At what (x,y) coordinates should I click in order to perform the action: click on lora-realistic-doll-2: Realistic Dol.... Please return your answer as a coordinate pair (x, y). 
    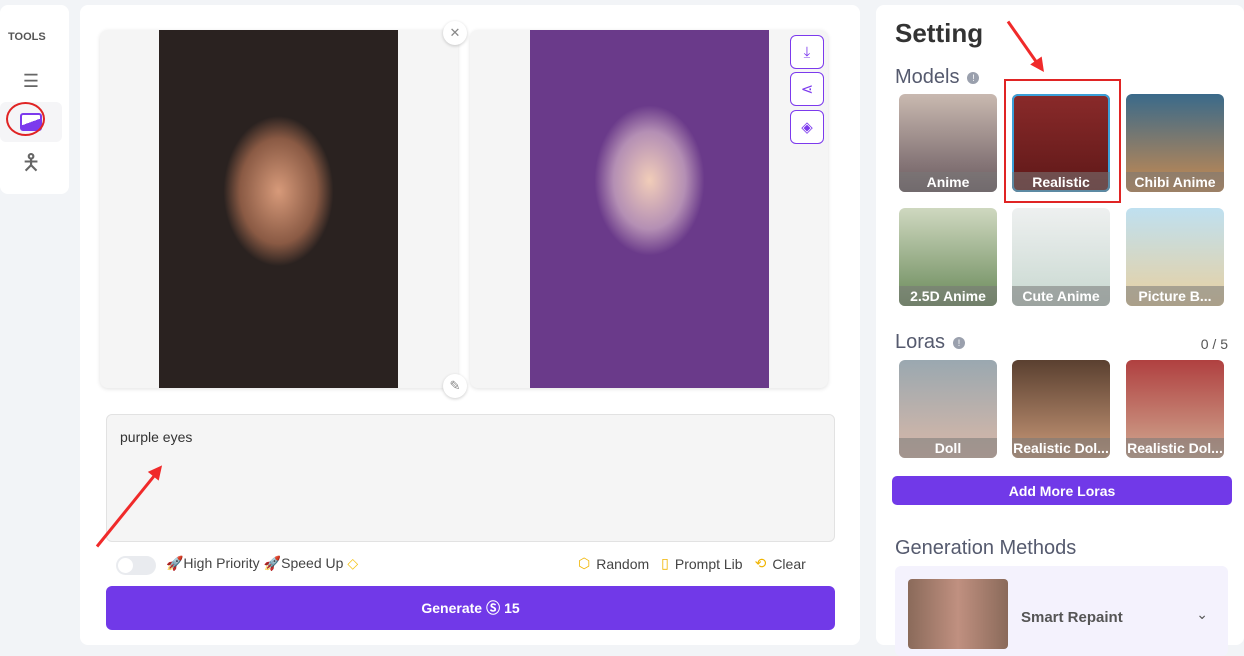
    Looking at the image, I should click on (1175, 409).